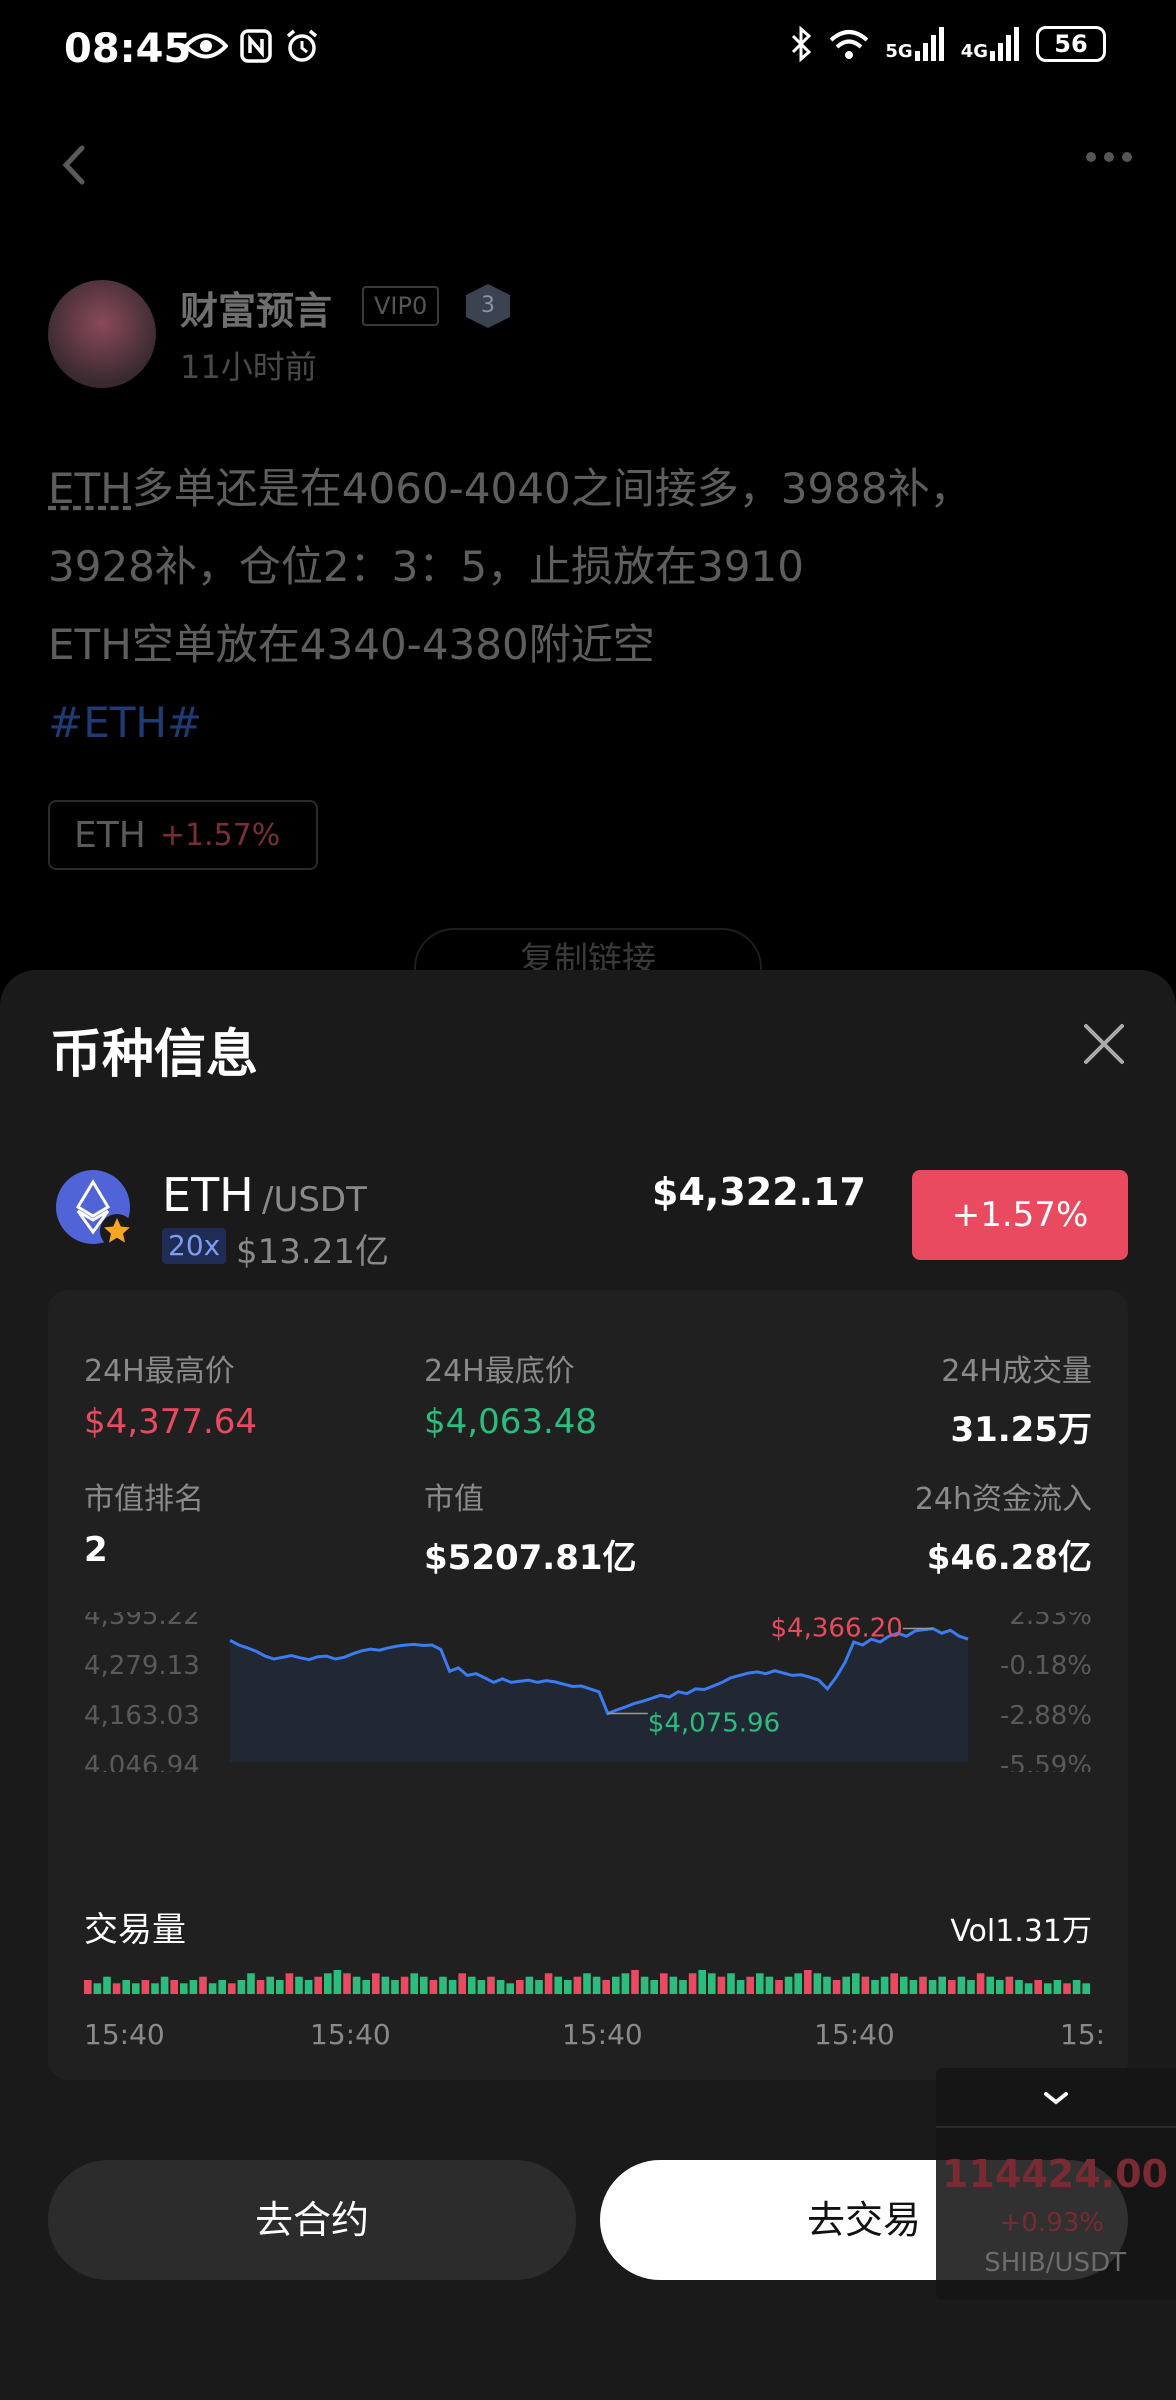 This screenshot has width=1176, height=2400. What do you see at coordinates (530, 1526) in the screenshot?
I see `stat-mcap: 市值 $5207.81亿` at bounding box center [530, 1526].